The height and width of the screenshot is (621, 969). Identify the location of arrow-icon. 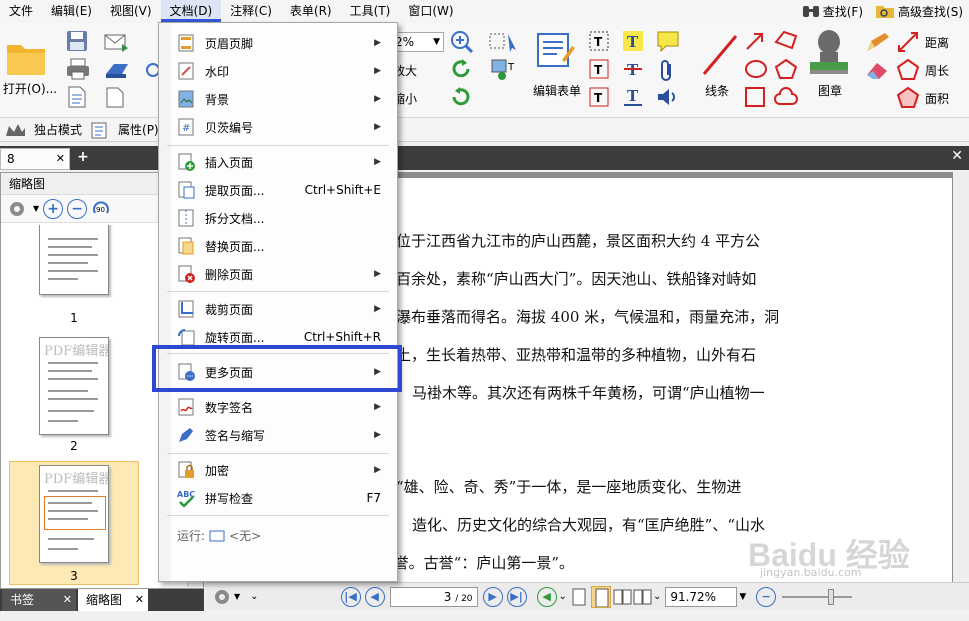
(755, 41).